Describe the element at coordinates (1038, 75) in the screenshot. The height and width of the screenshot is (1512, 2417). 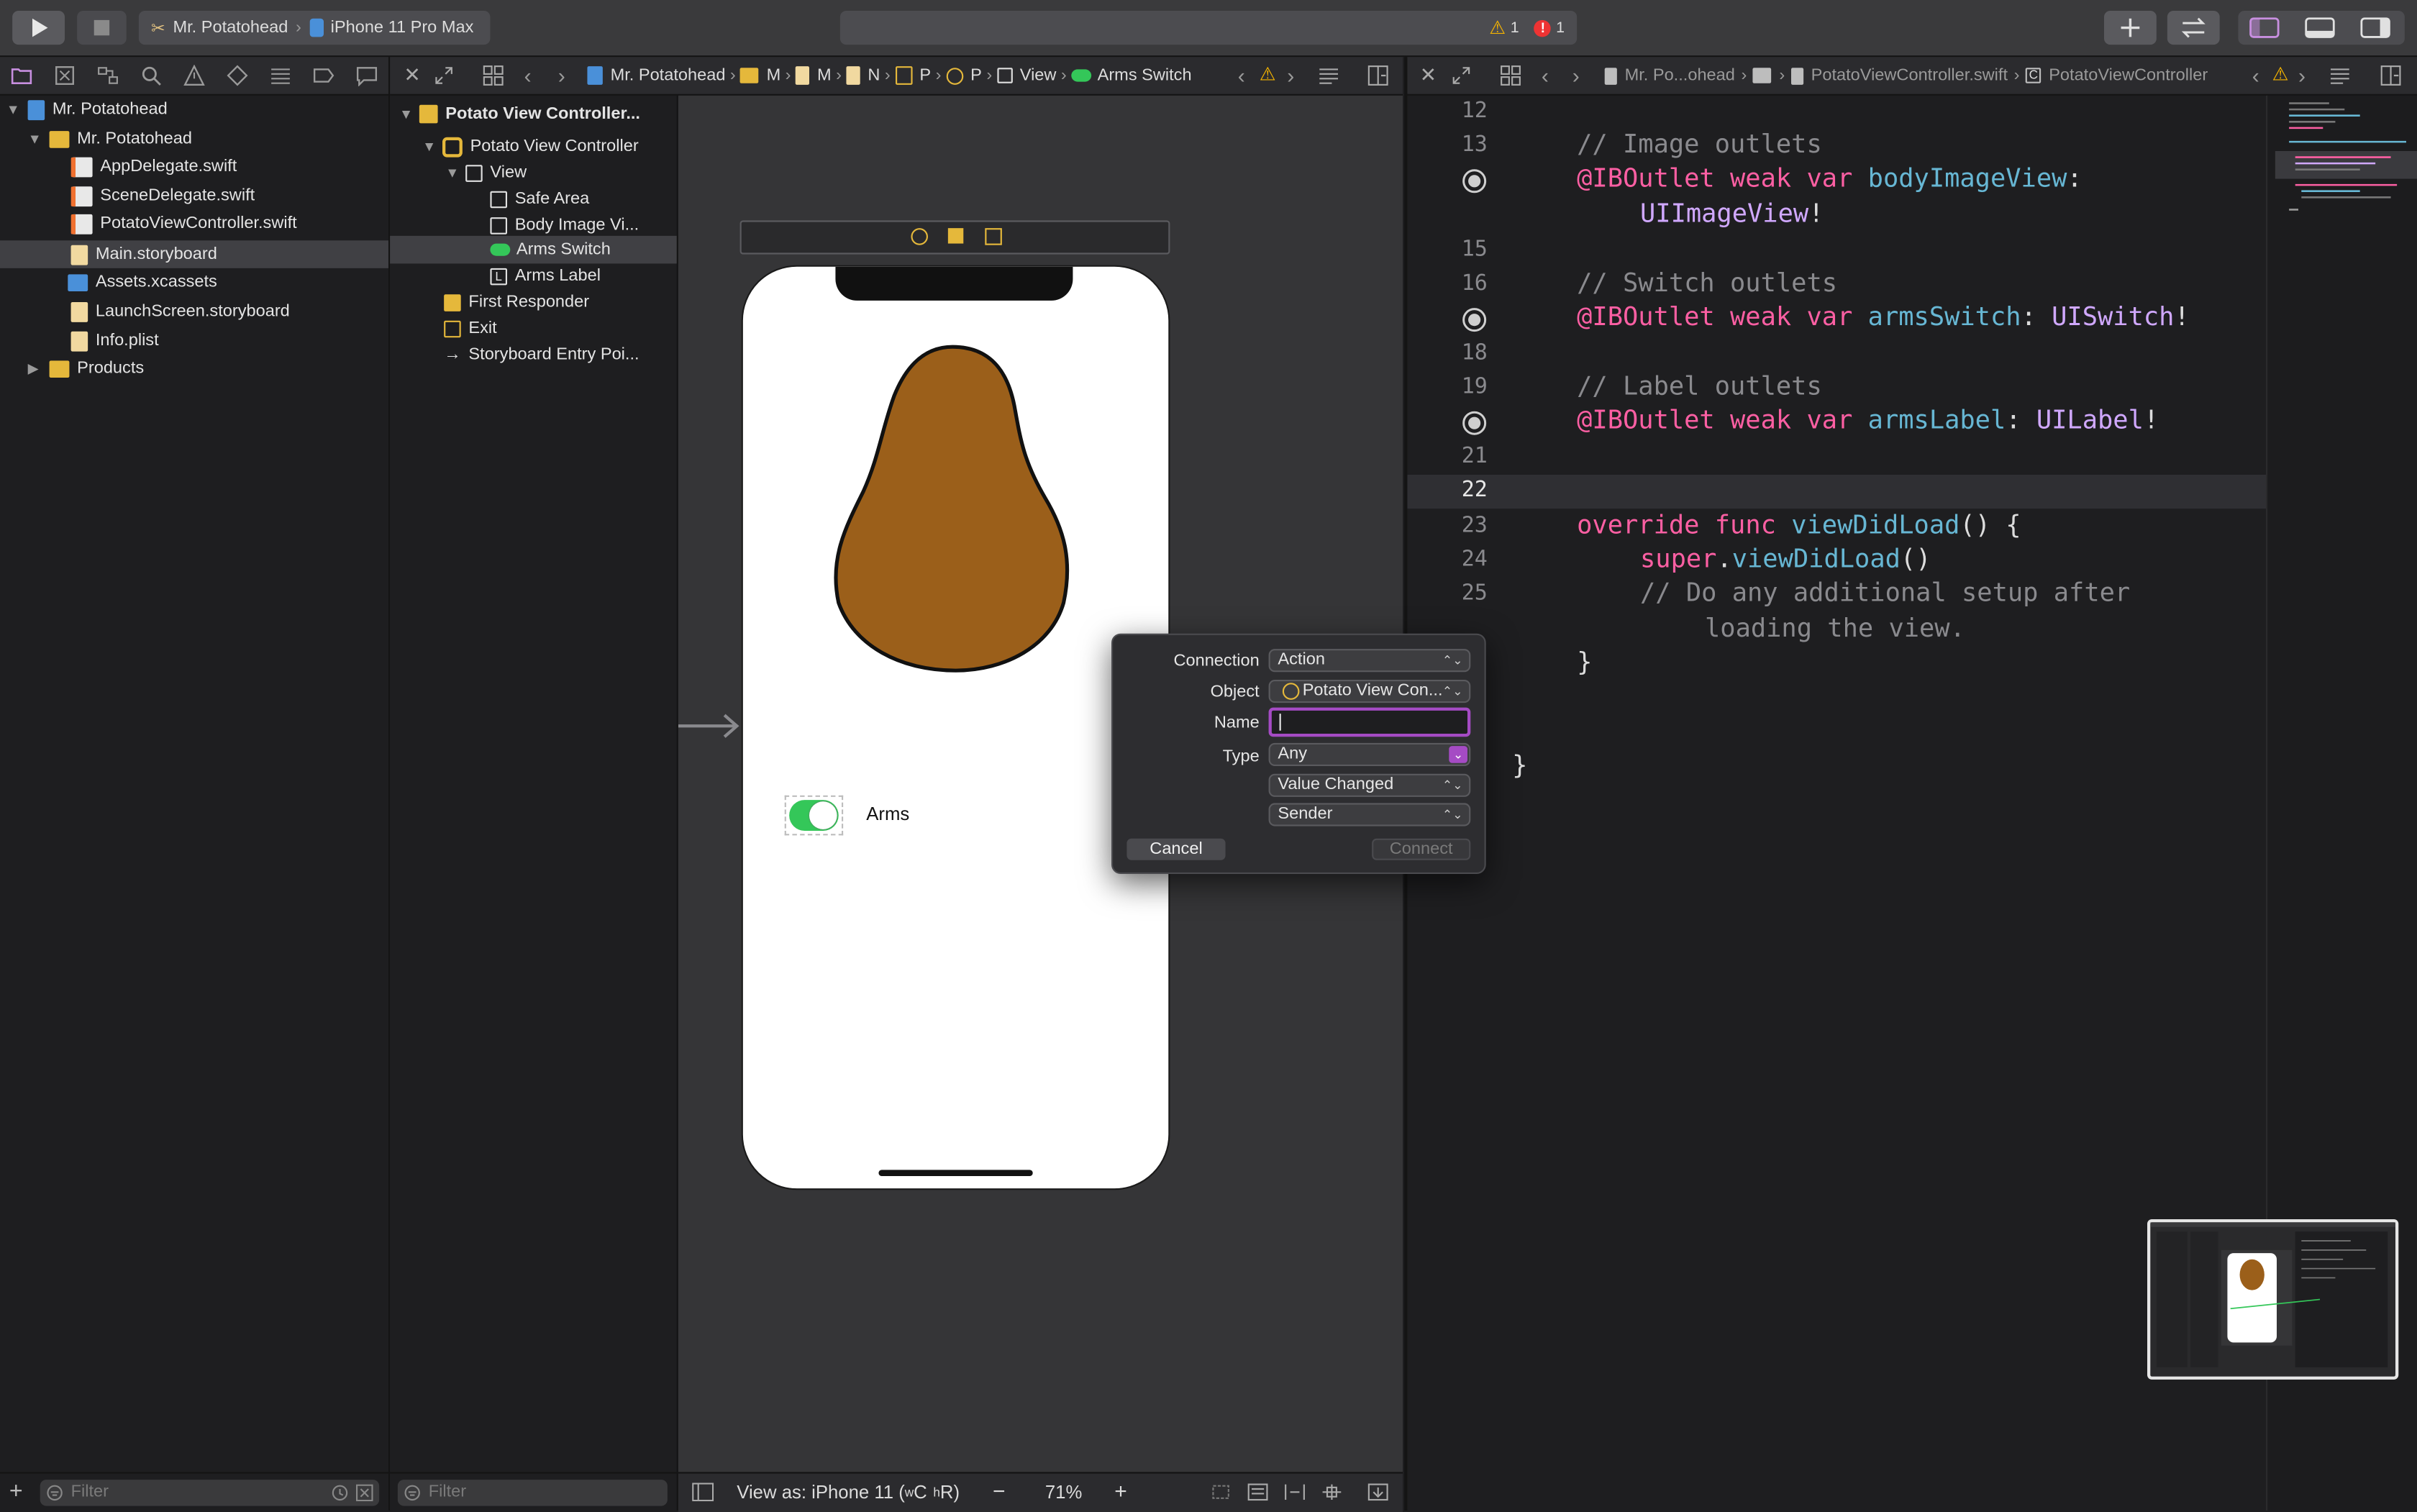
I see `breadcrumb-item: View` at that location.